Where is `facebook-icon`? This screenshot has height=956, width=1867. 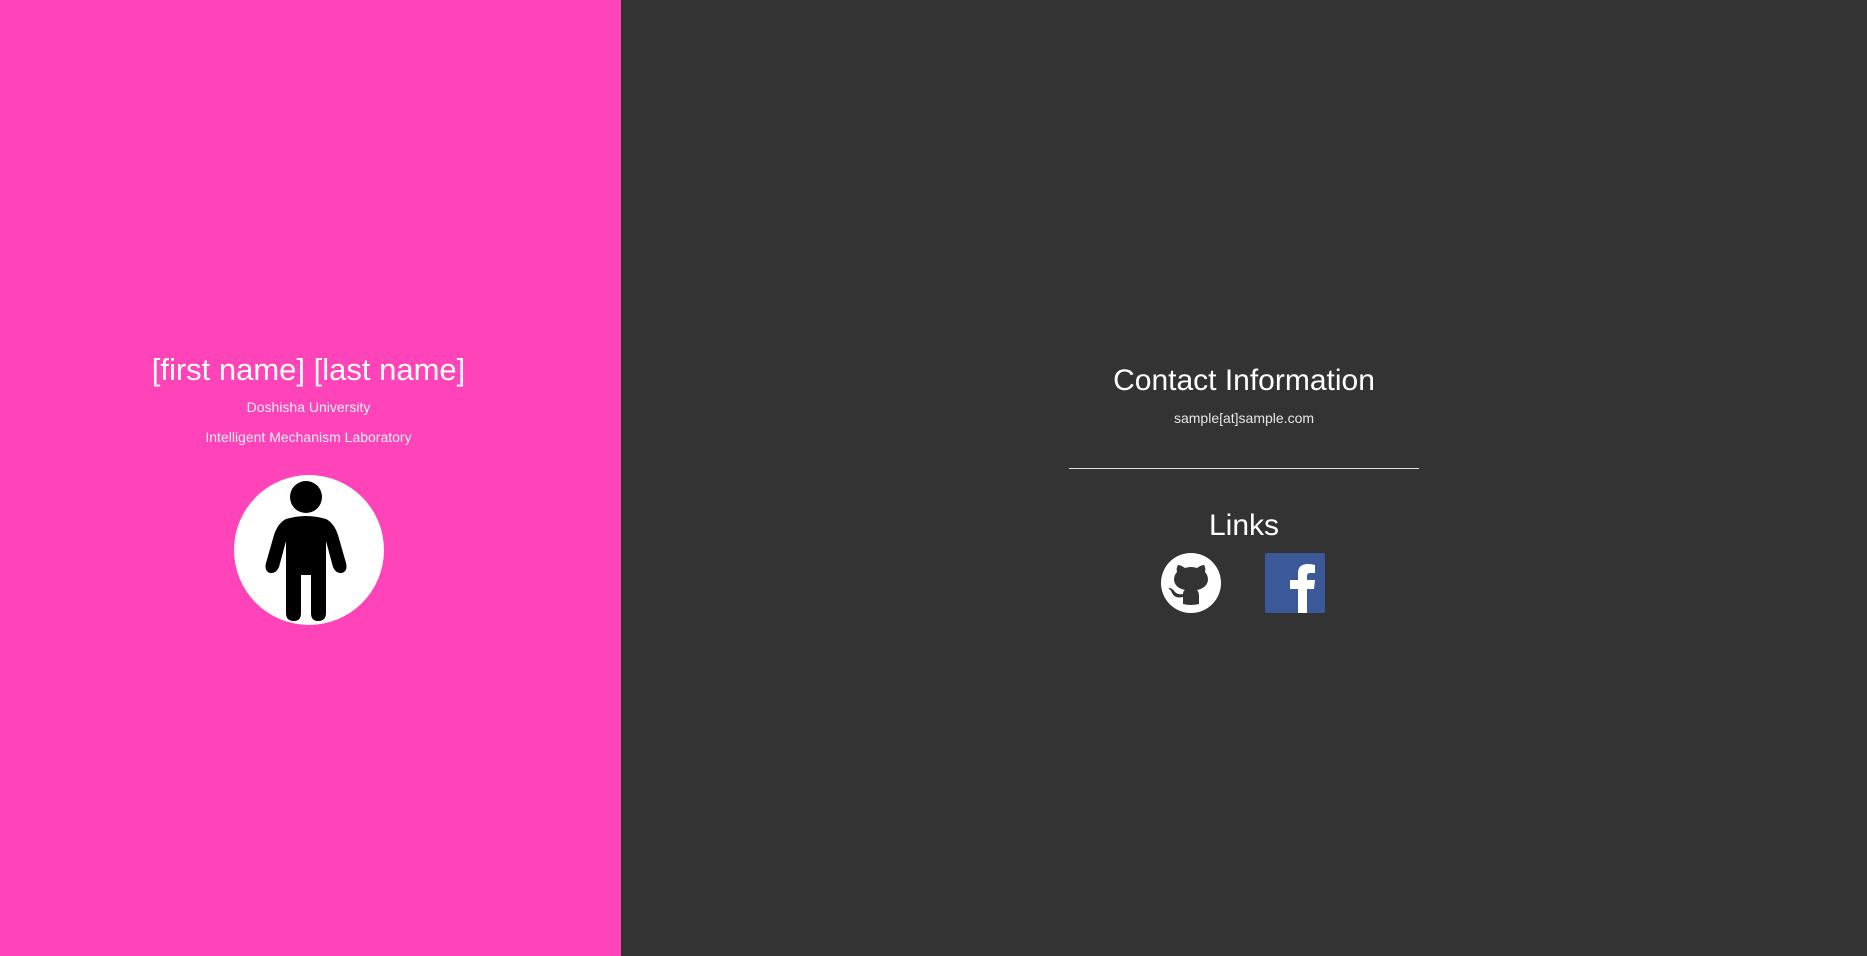 facebook-icon is located at coordinates (1295, 583).